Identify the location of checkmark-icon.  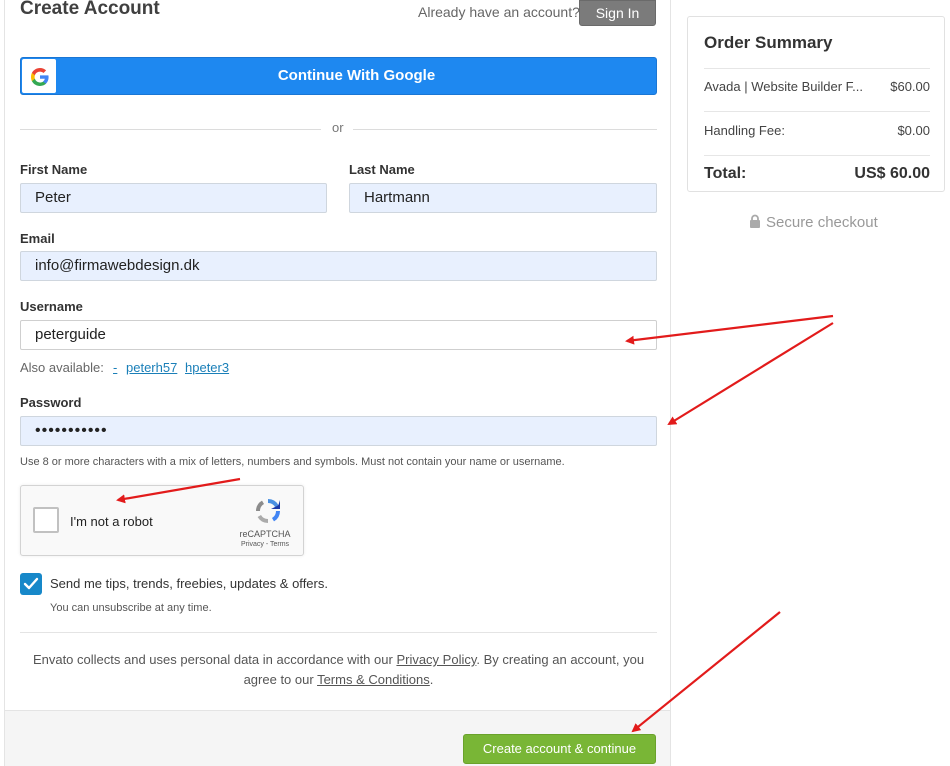
(31, 583).